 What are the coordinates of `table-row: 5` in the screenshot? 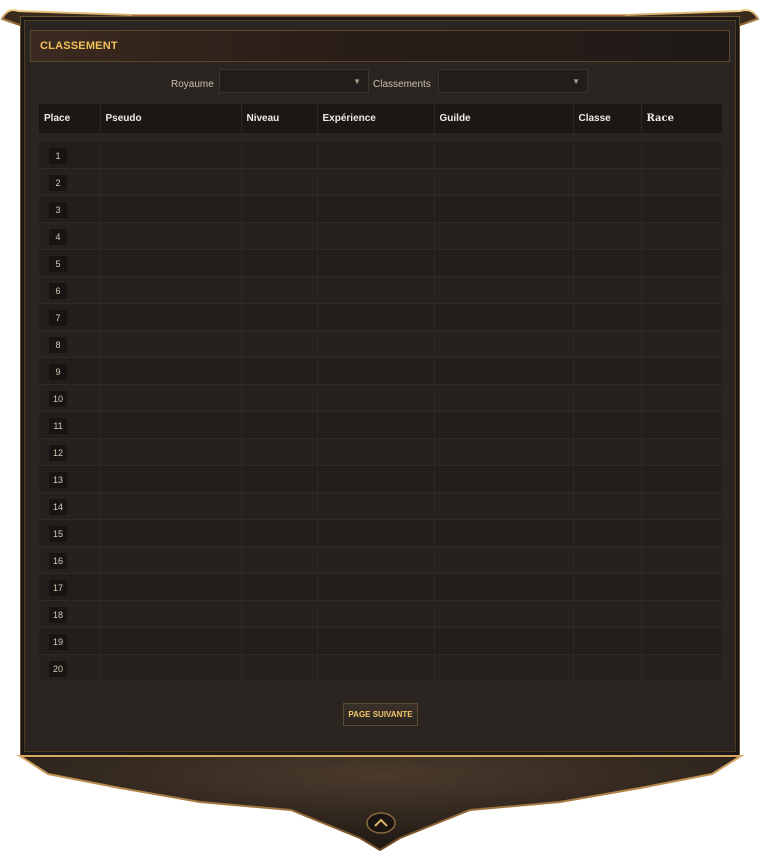 It's located at (380, 263).